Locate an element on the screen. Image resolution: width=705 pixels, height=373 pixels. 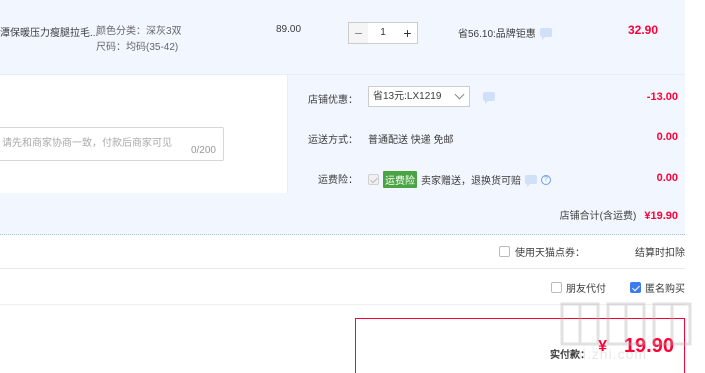
pay-amount: 19.90 is located at coordinates (648, 346).